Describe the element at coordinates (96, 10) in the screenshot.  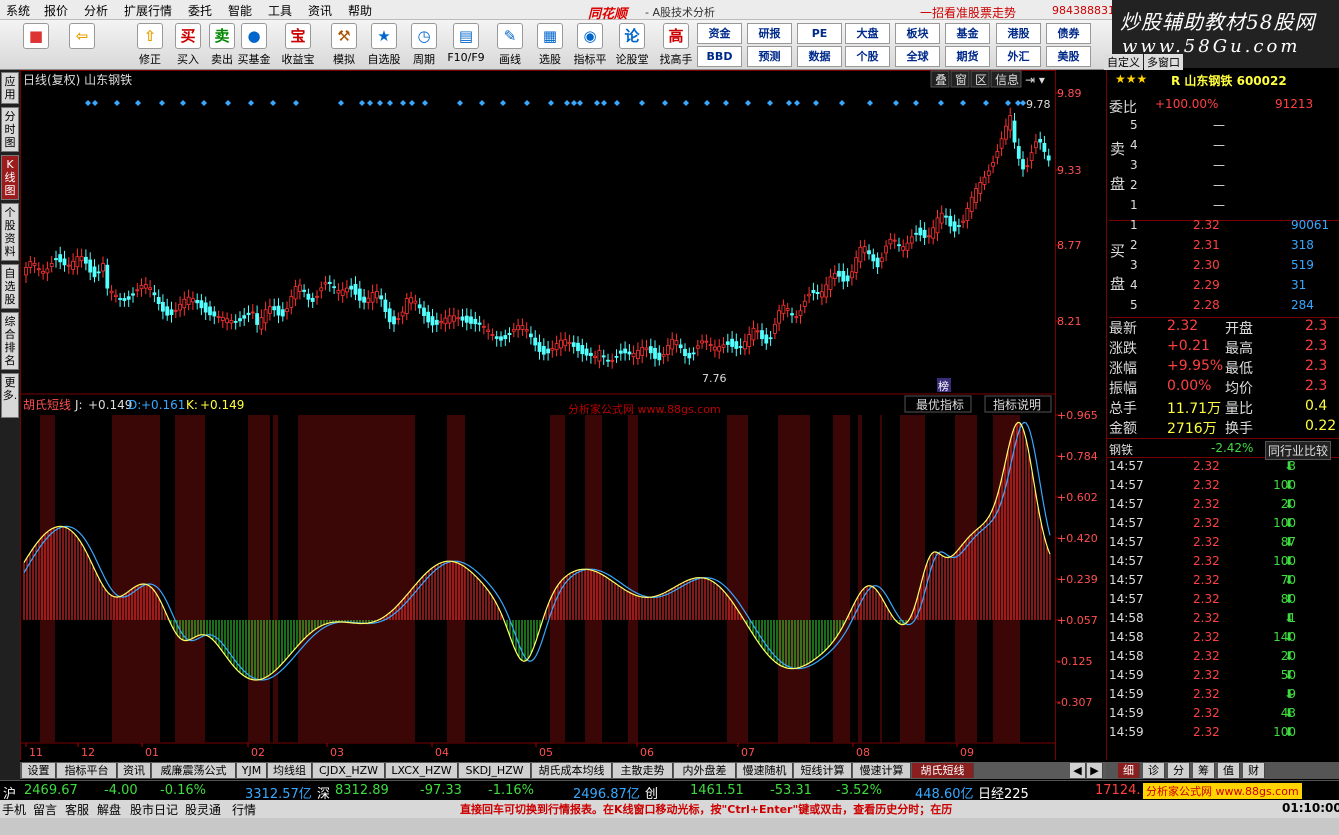
I see `menu-analysis: 分析` at that location.